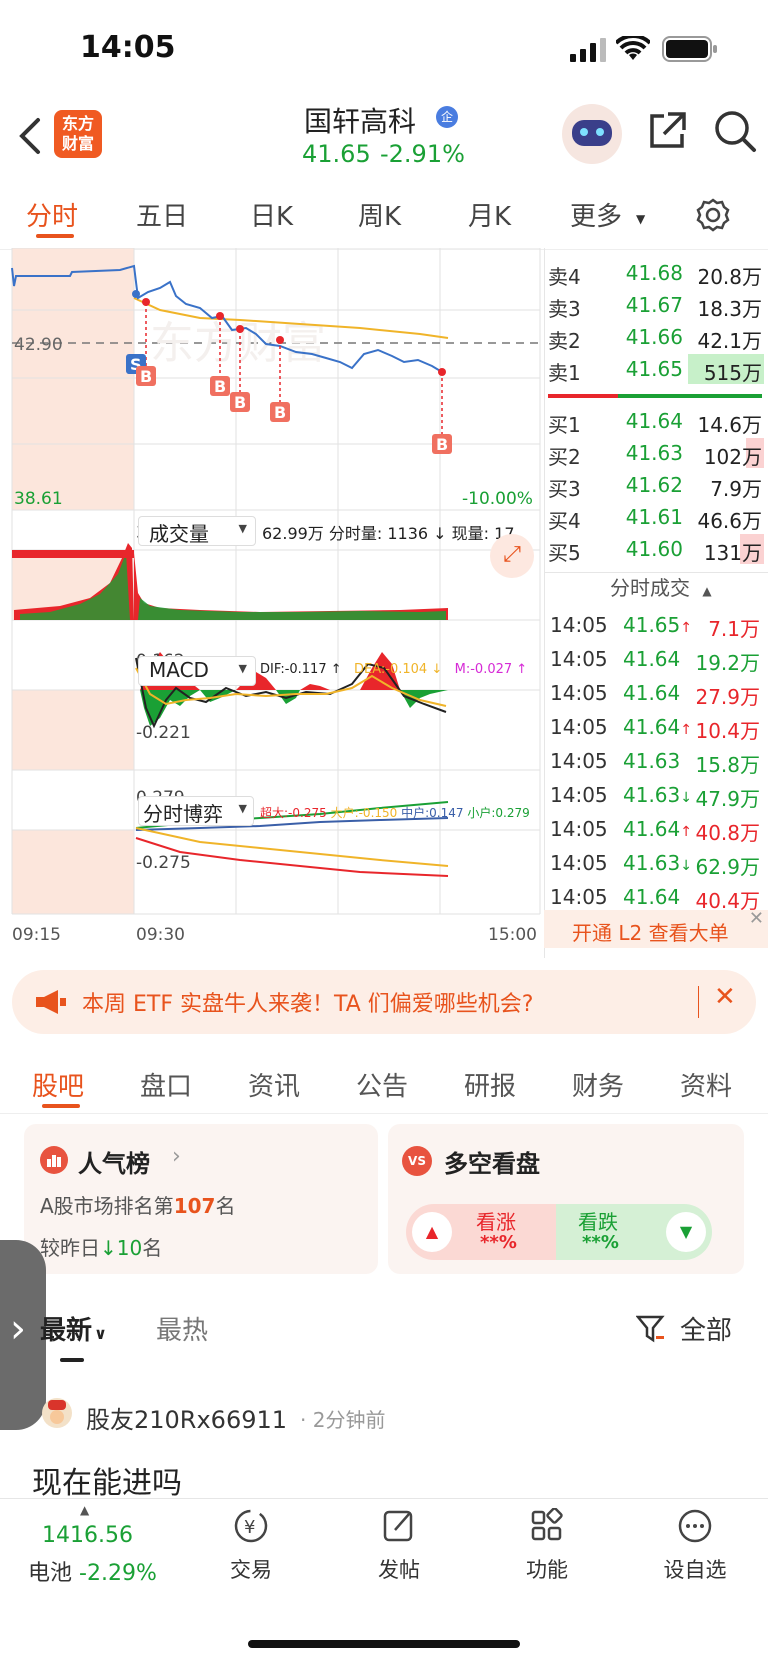 Image resolution: width=768 pixels, height=1663 pixels. What do you see at coordinates (57, 1413) in the screenshot?
I see `user-avatar` at bounding box center [57, 1413].